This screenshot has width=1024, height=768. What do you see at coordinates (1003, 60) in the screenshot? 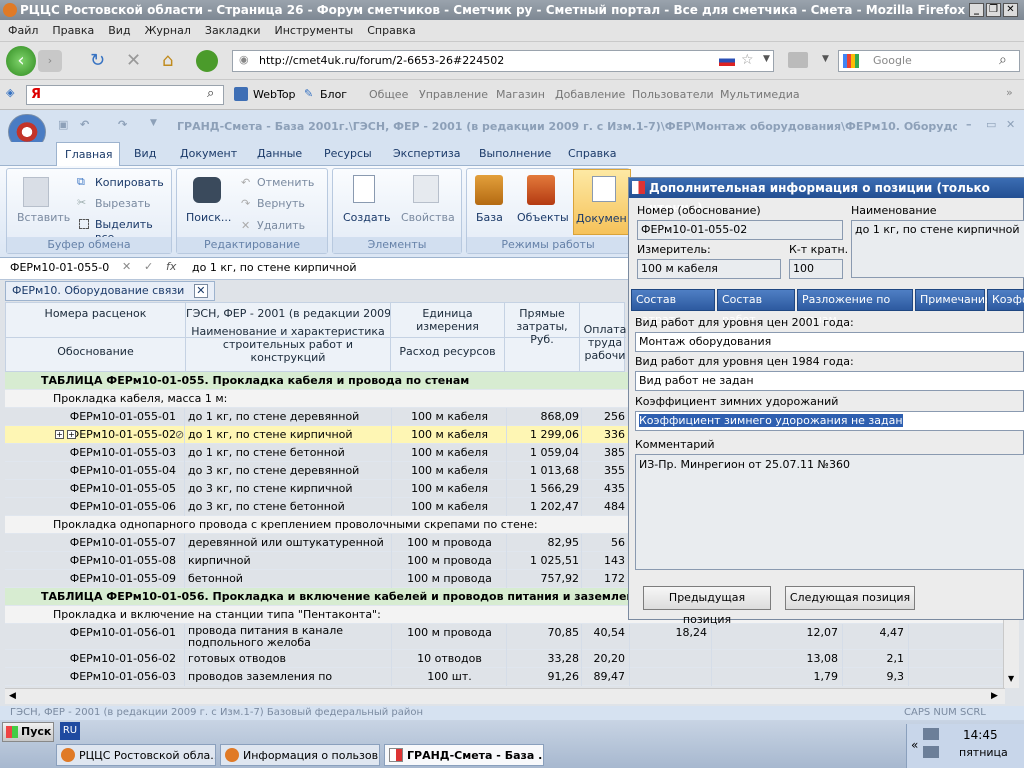
I see `search-icon: ⌕` at bounding box center [1003, 60].